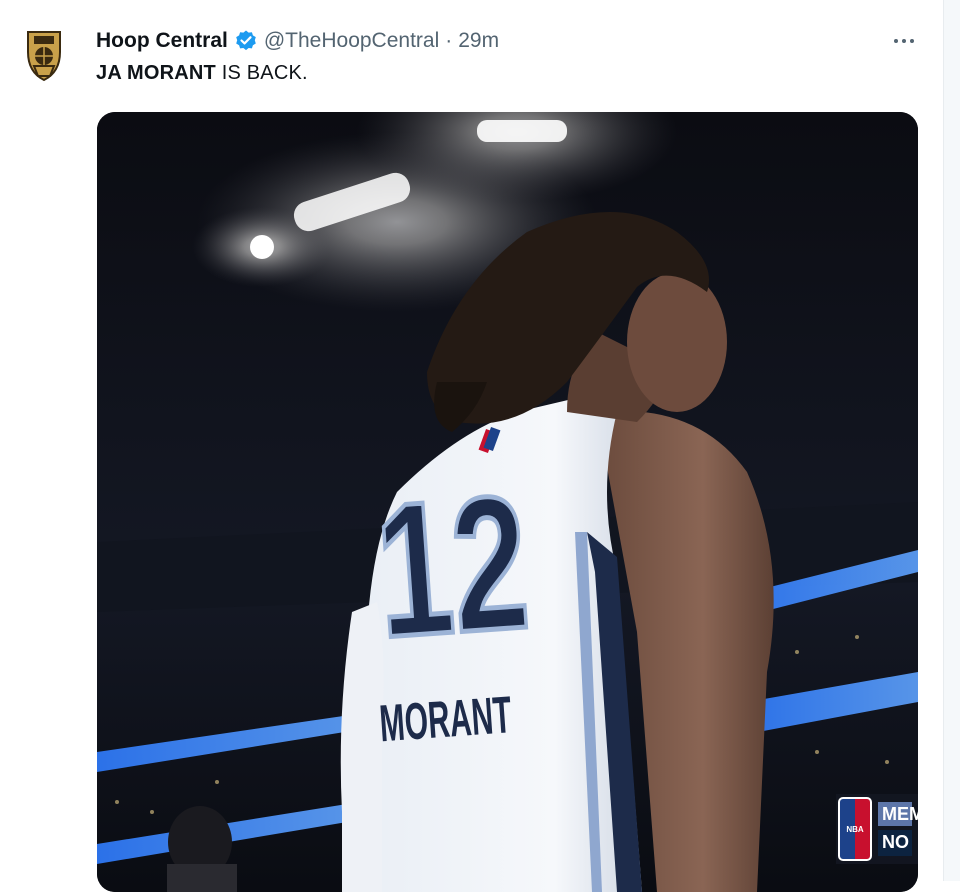 The width and height of the screenshot is (960, 892). I want to click on team-top: MEM, so click(898, 814).